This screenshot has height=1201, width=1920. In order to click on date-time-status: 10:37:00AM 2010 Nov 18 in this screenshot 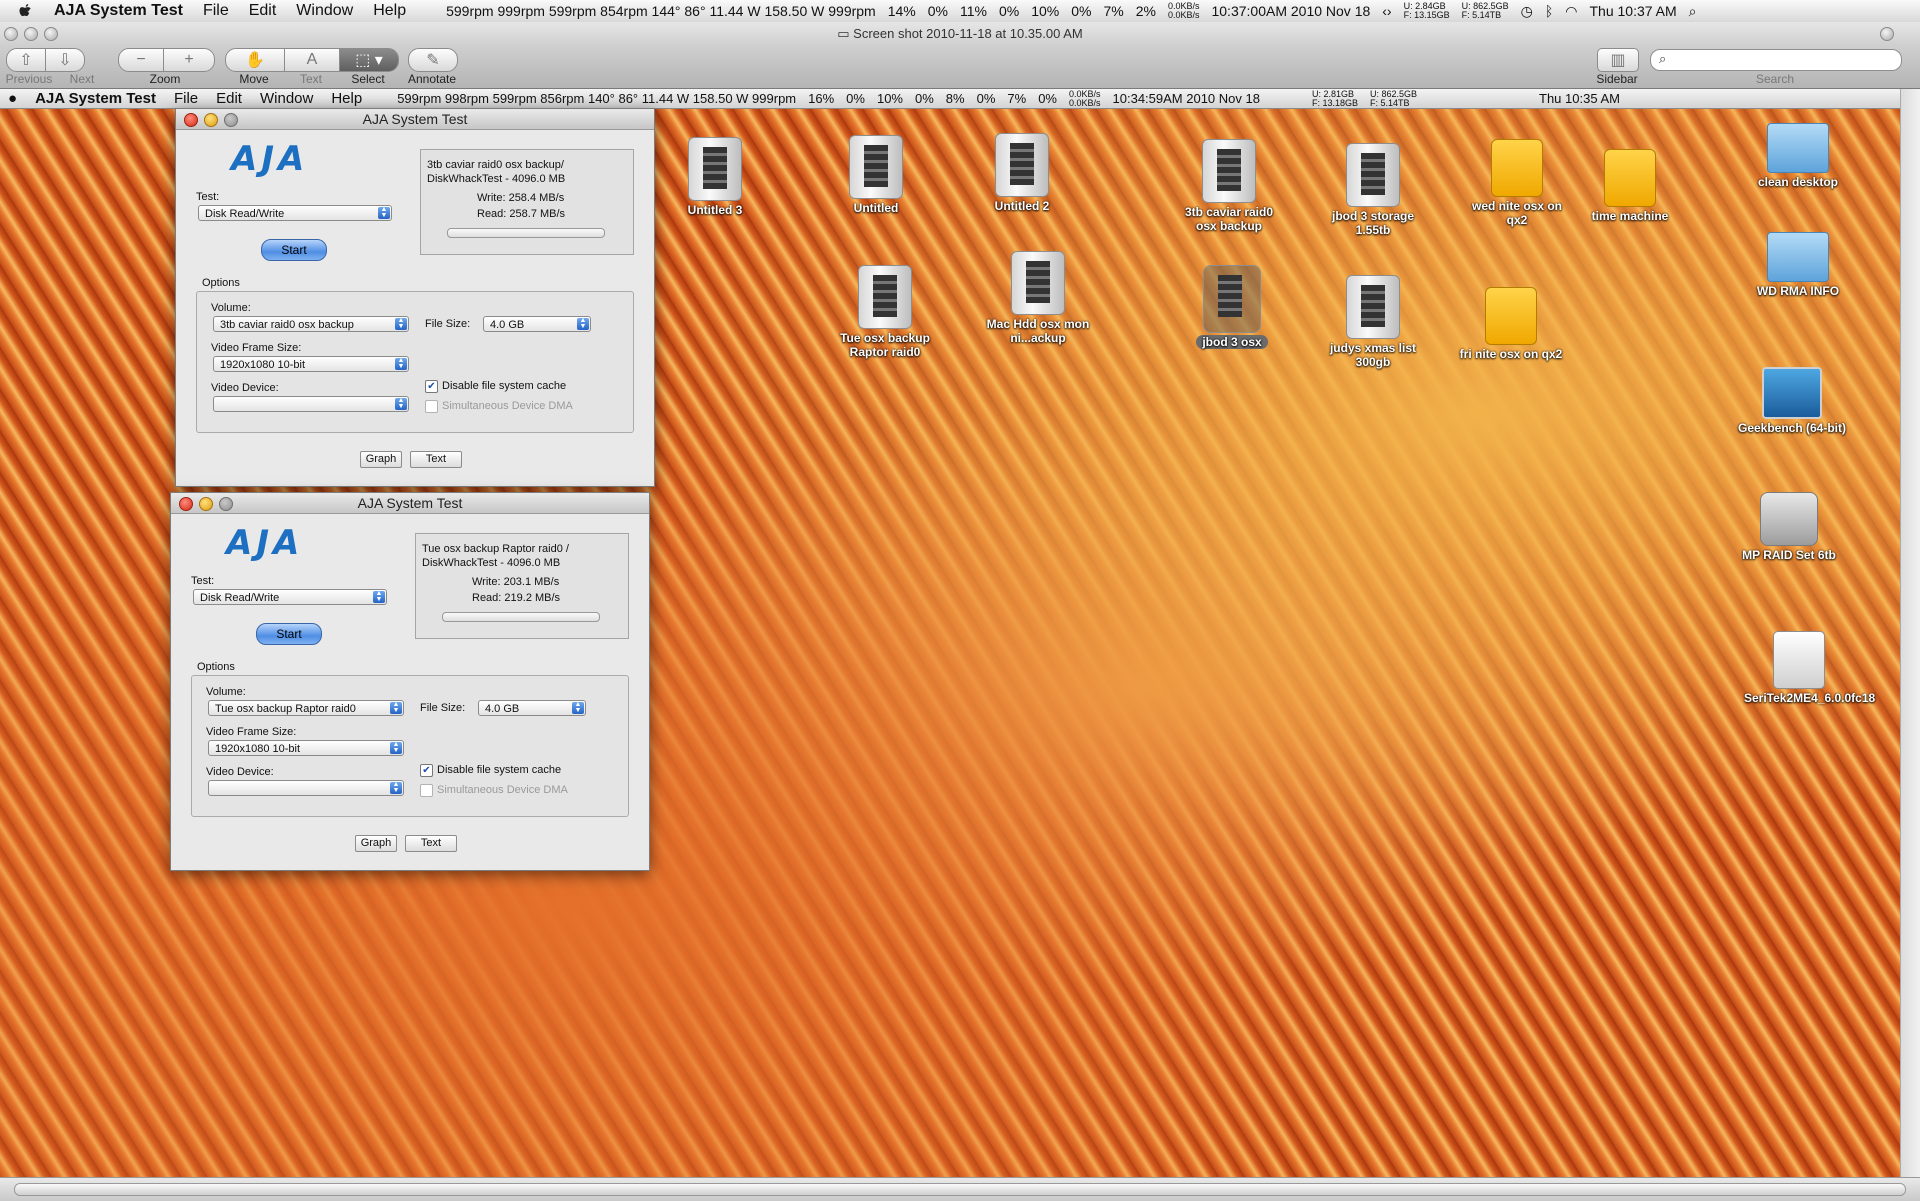, I will do `click(1290, 11)`.